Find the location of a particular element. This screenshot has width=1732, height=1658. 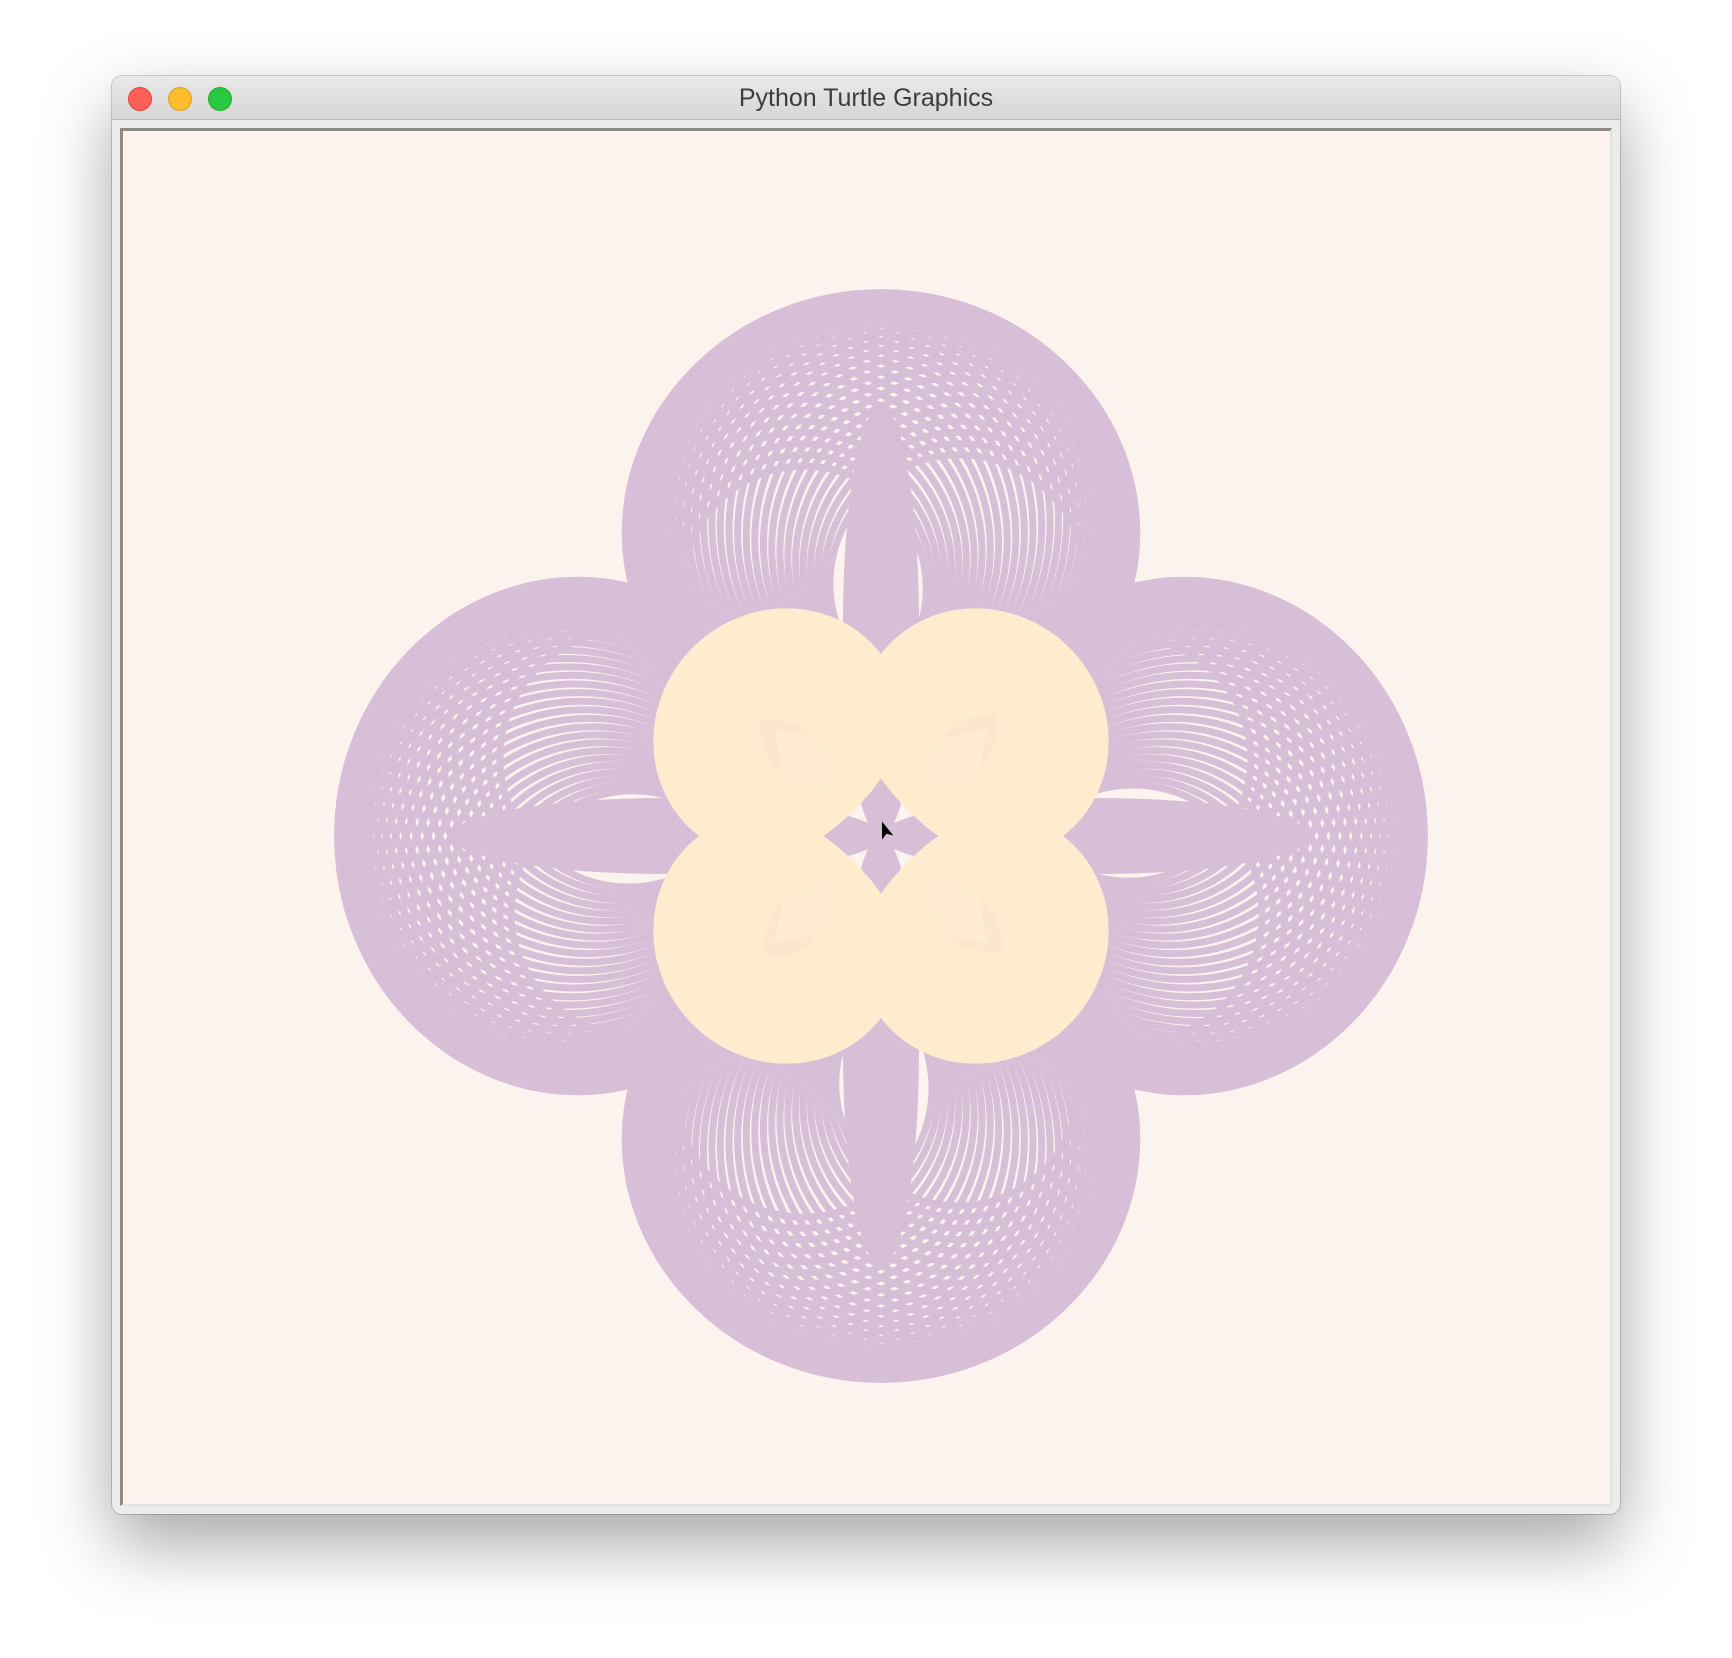

window-title: Python Turtle Graphics is located at coordinates (866, 98).